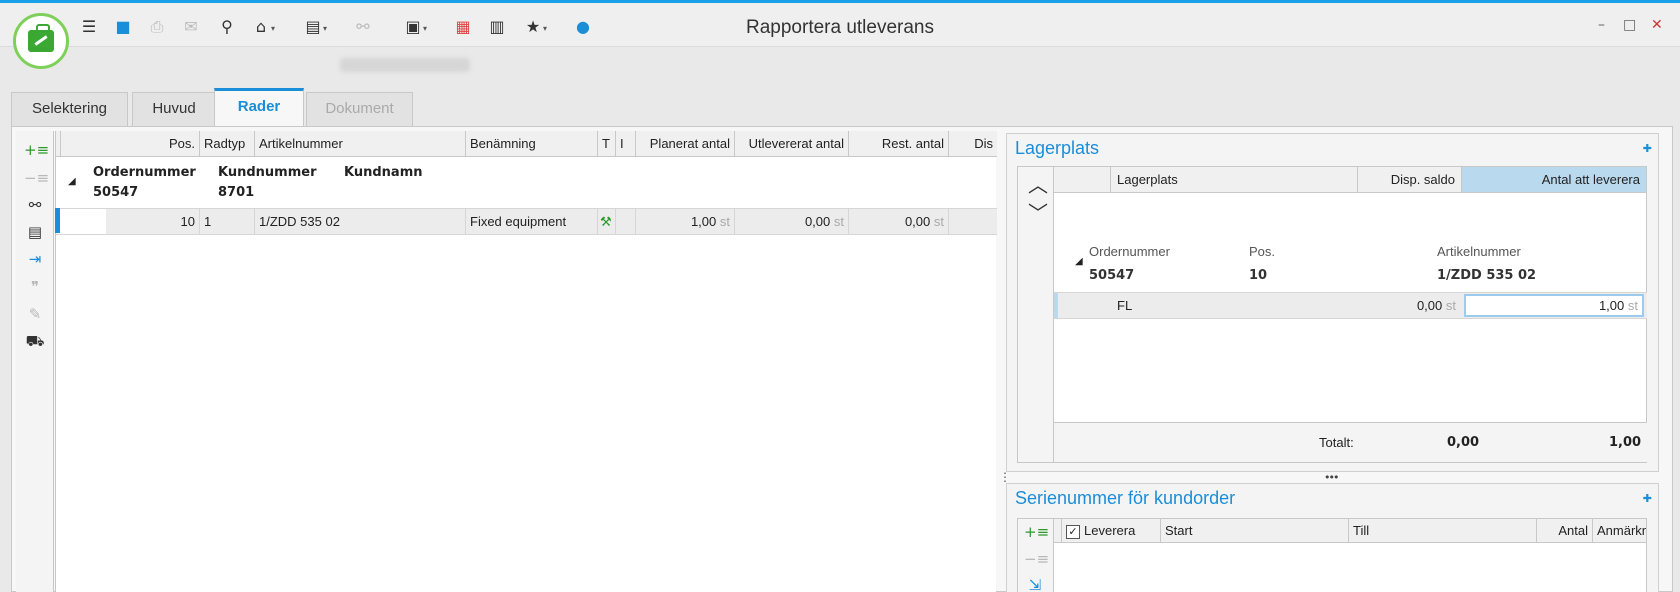 Image resolution: width=1680 pixels, height=592 pixels. I want to click on lg-artikelnummer-value: 1/ZDD 535 02, so click(1487, 275).